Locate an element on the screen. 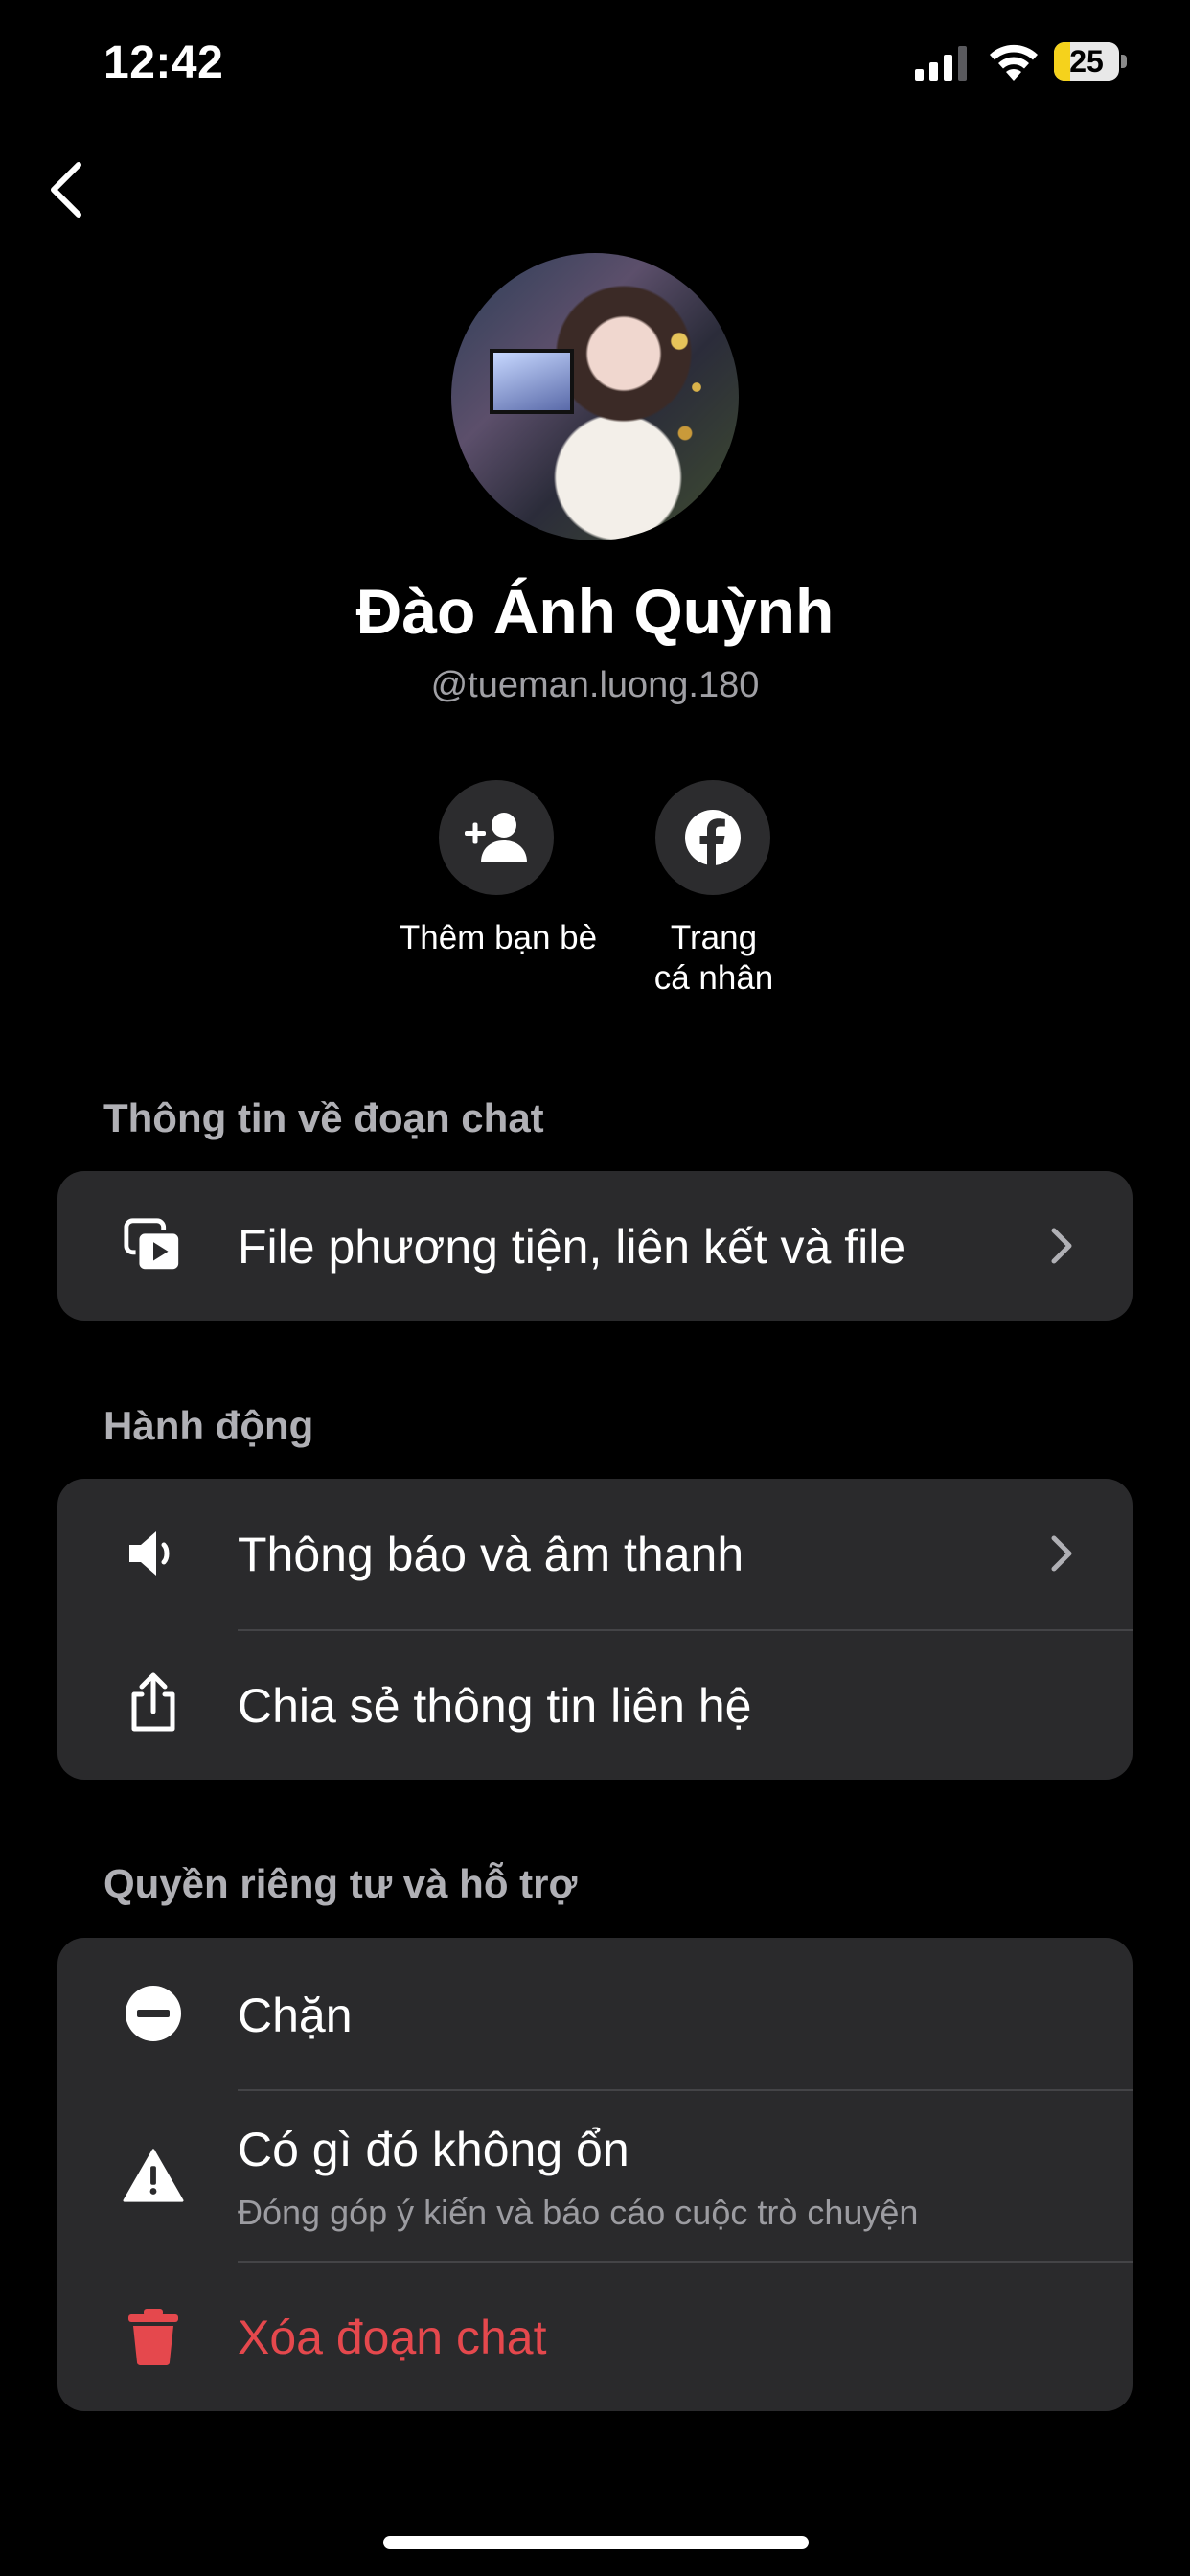 The width and height of the screenshot is (1190, 2576). add-friend-button is located at coordinates (497, 837).